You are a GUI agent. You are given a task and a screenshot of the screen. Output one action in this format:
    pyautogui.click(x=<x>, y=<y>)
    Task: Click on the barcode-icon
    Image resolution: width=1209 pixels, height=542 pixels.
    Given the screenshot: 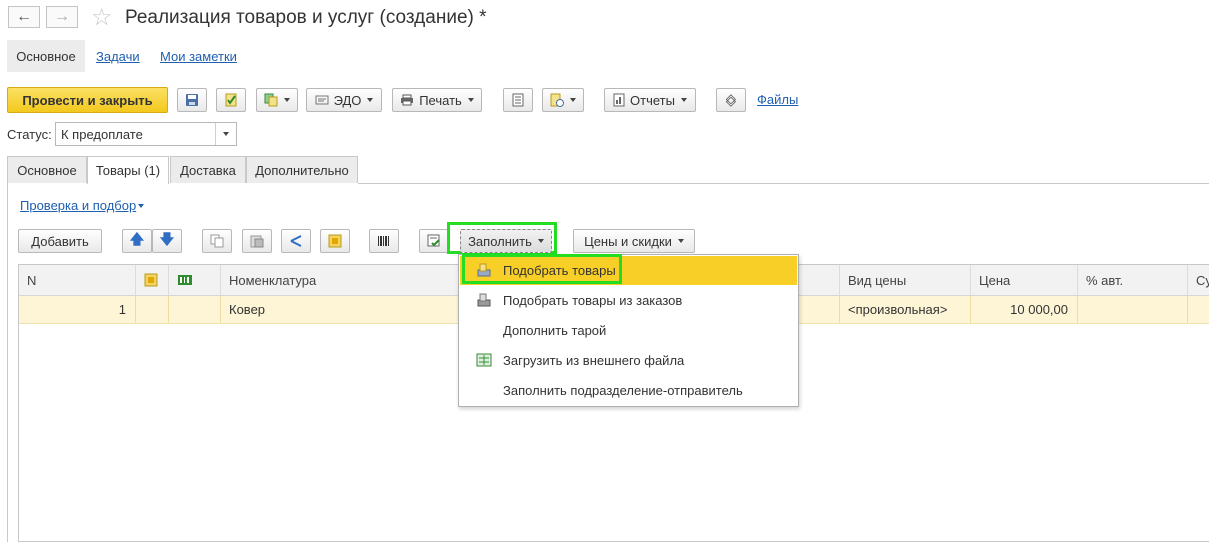 What is the action you would take?
    pyautogui.click(x=383, y=241)
    